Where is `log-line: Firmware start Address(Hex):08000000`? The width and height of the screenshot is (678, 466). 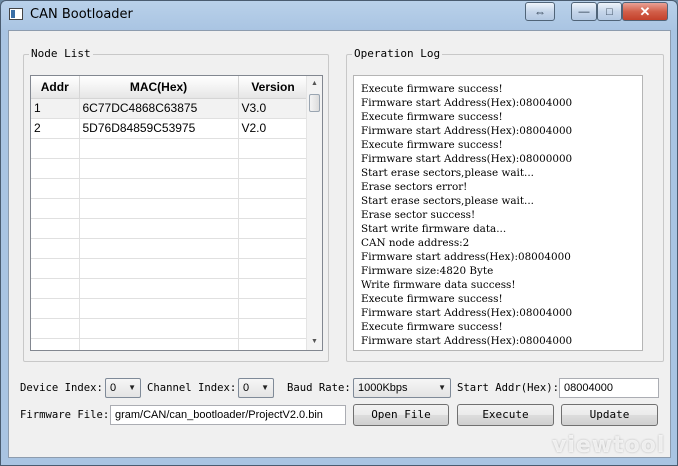
log-line: Firmware start Address(Hex):08000000 is located at coordinates (467, 159).